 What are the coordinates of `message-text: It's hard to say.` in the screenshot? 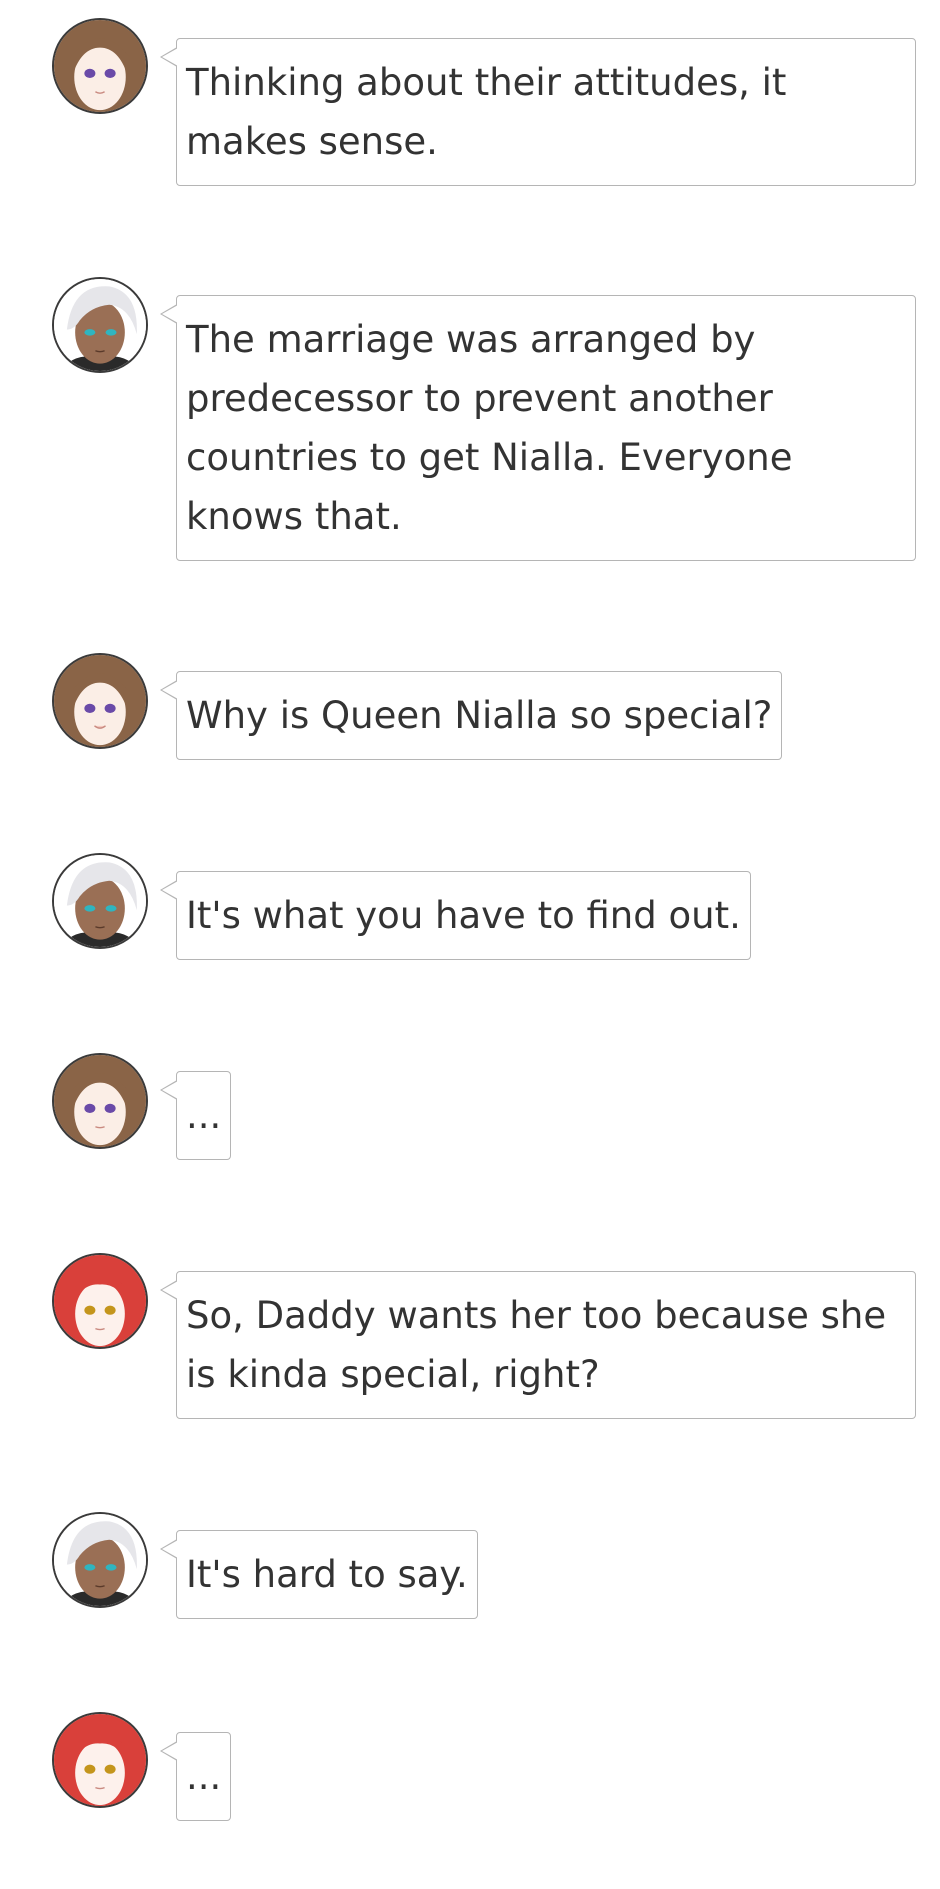 It's located at (327, 1574).